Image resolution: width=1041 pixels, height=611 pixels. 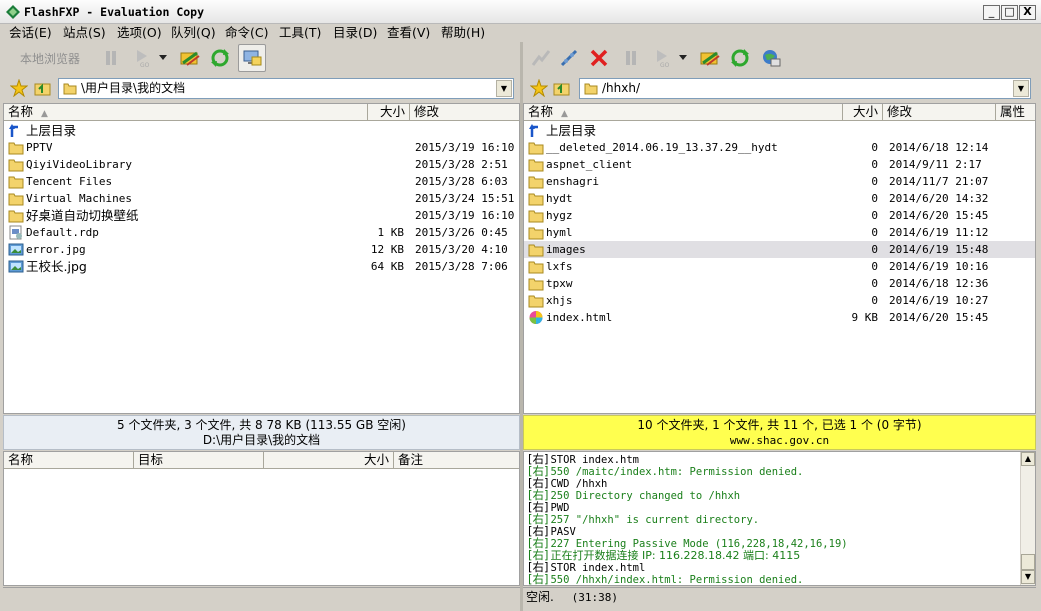 What do you see at coordinates (589, 164) in the screenshot?
I see `file-name: aspnet_client` at bounding box center [589, 164].